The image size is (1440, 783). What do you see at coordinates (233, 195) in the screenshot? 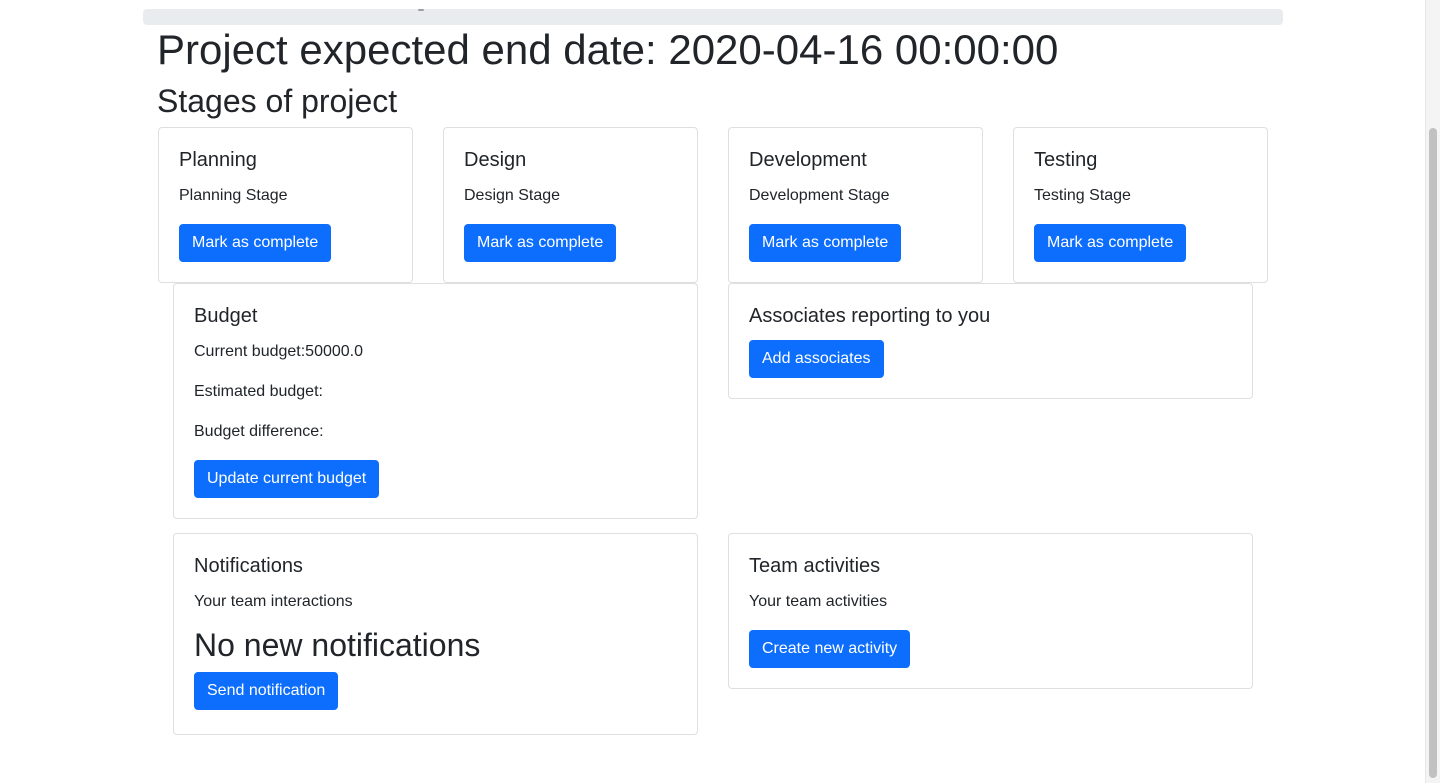
I see `stage-description: Planning Stage` at bounding box center [233, 195].